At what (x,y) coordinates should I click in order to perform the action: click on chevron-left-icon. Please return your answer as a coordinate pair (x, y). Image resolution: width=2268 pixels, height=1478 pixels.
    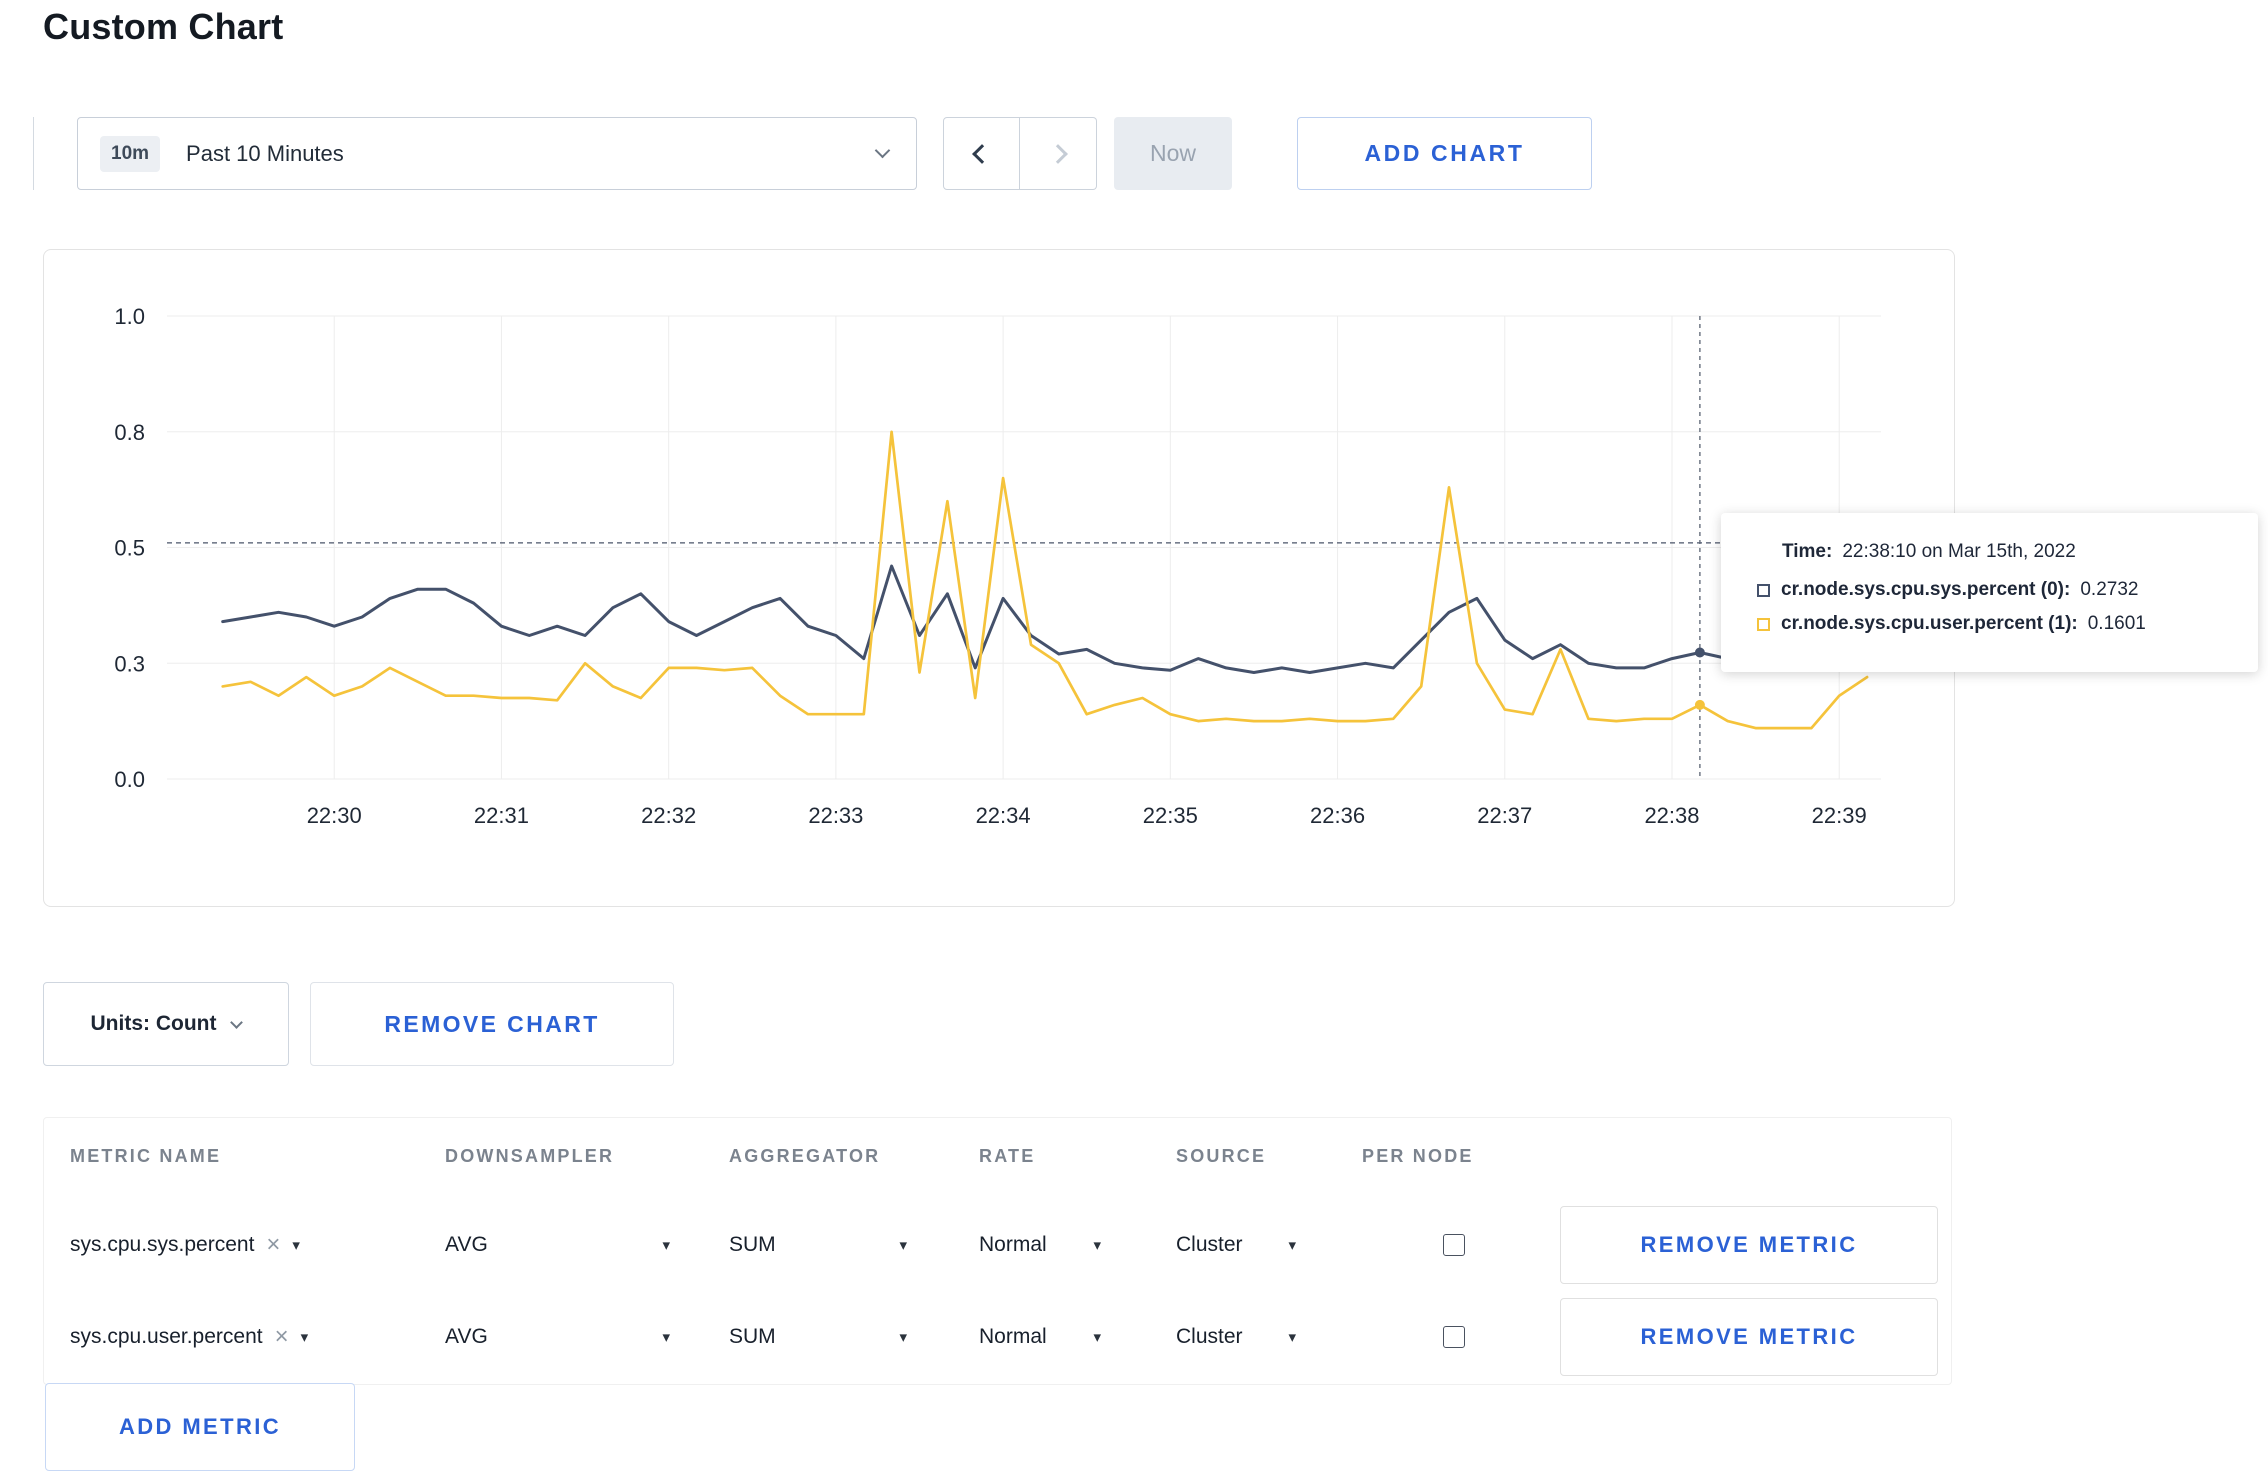
    Looking at the image, I should click on (981, 153).